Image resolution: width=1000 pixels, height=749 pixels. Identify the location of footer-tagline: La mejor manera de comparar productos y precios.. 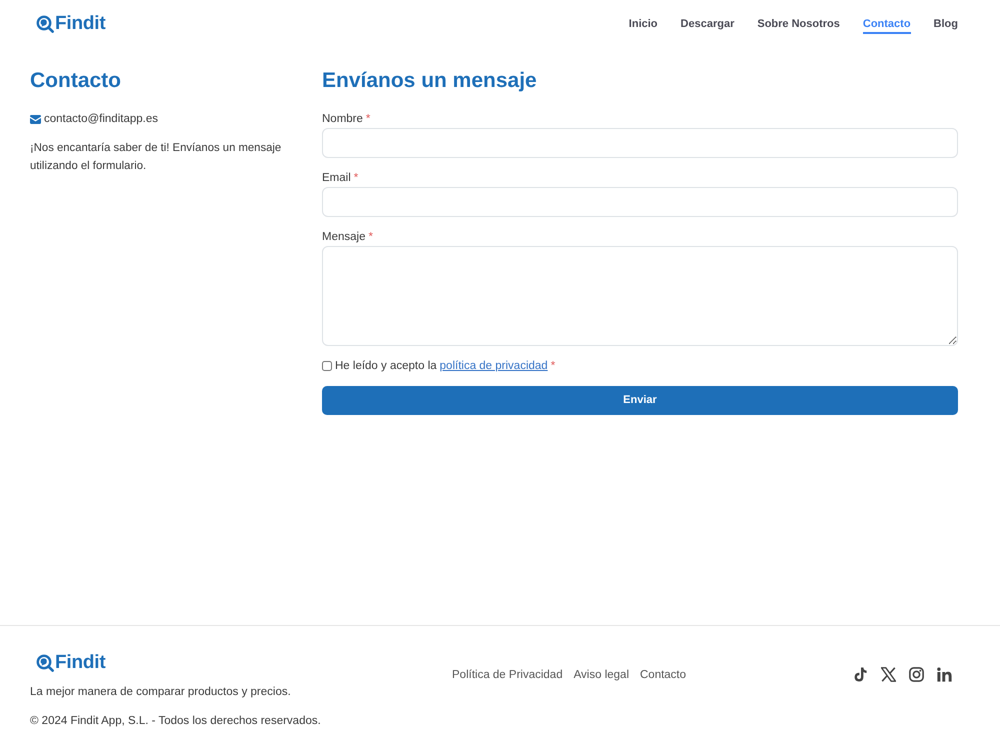
(160, 692).